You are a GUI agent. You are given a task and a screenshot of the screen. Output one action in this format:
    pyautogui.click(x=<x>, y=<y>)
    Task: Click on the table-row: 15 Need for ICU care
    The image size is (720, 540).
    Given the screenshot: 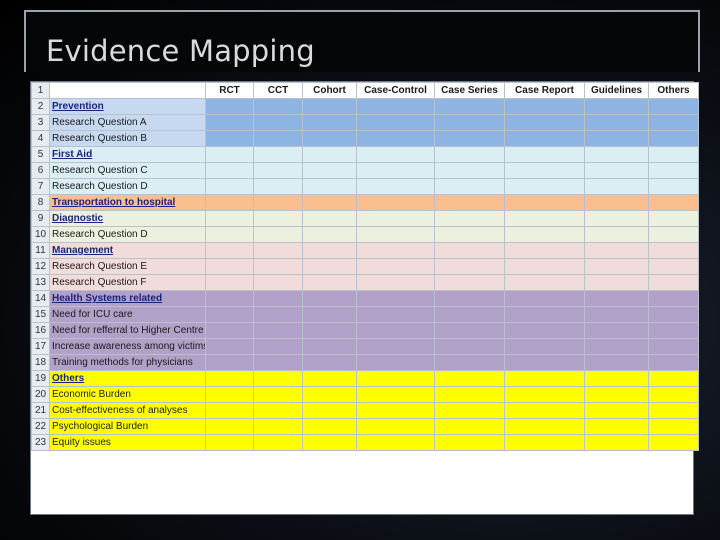 What is the action you would take?
    pyautogui.click(x=365, y=314)
    